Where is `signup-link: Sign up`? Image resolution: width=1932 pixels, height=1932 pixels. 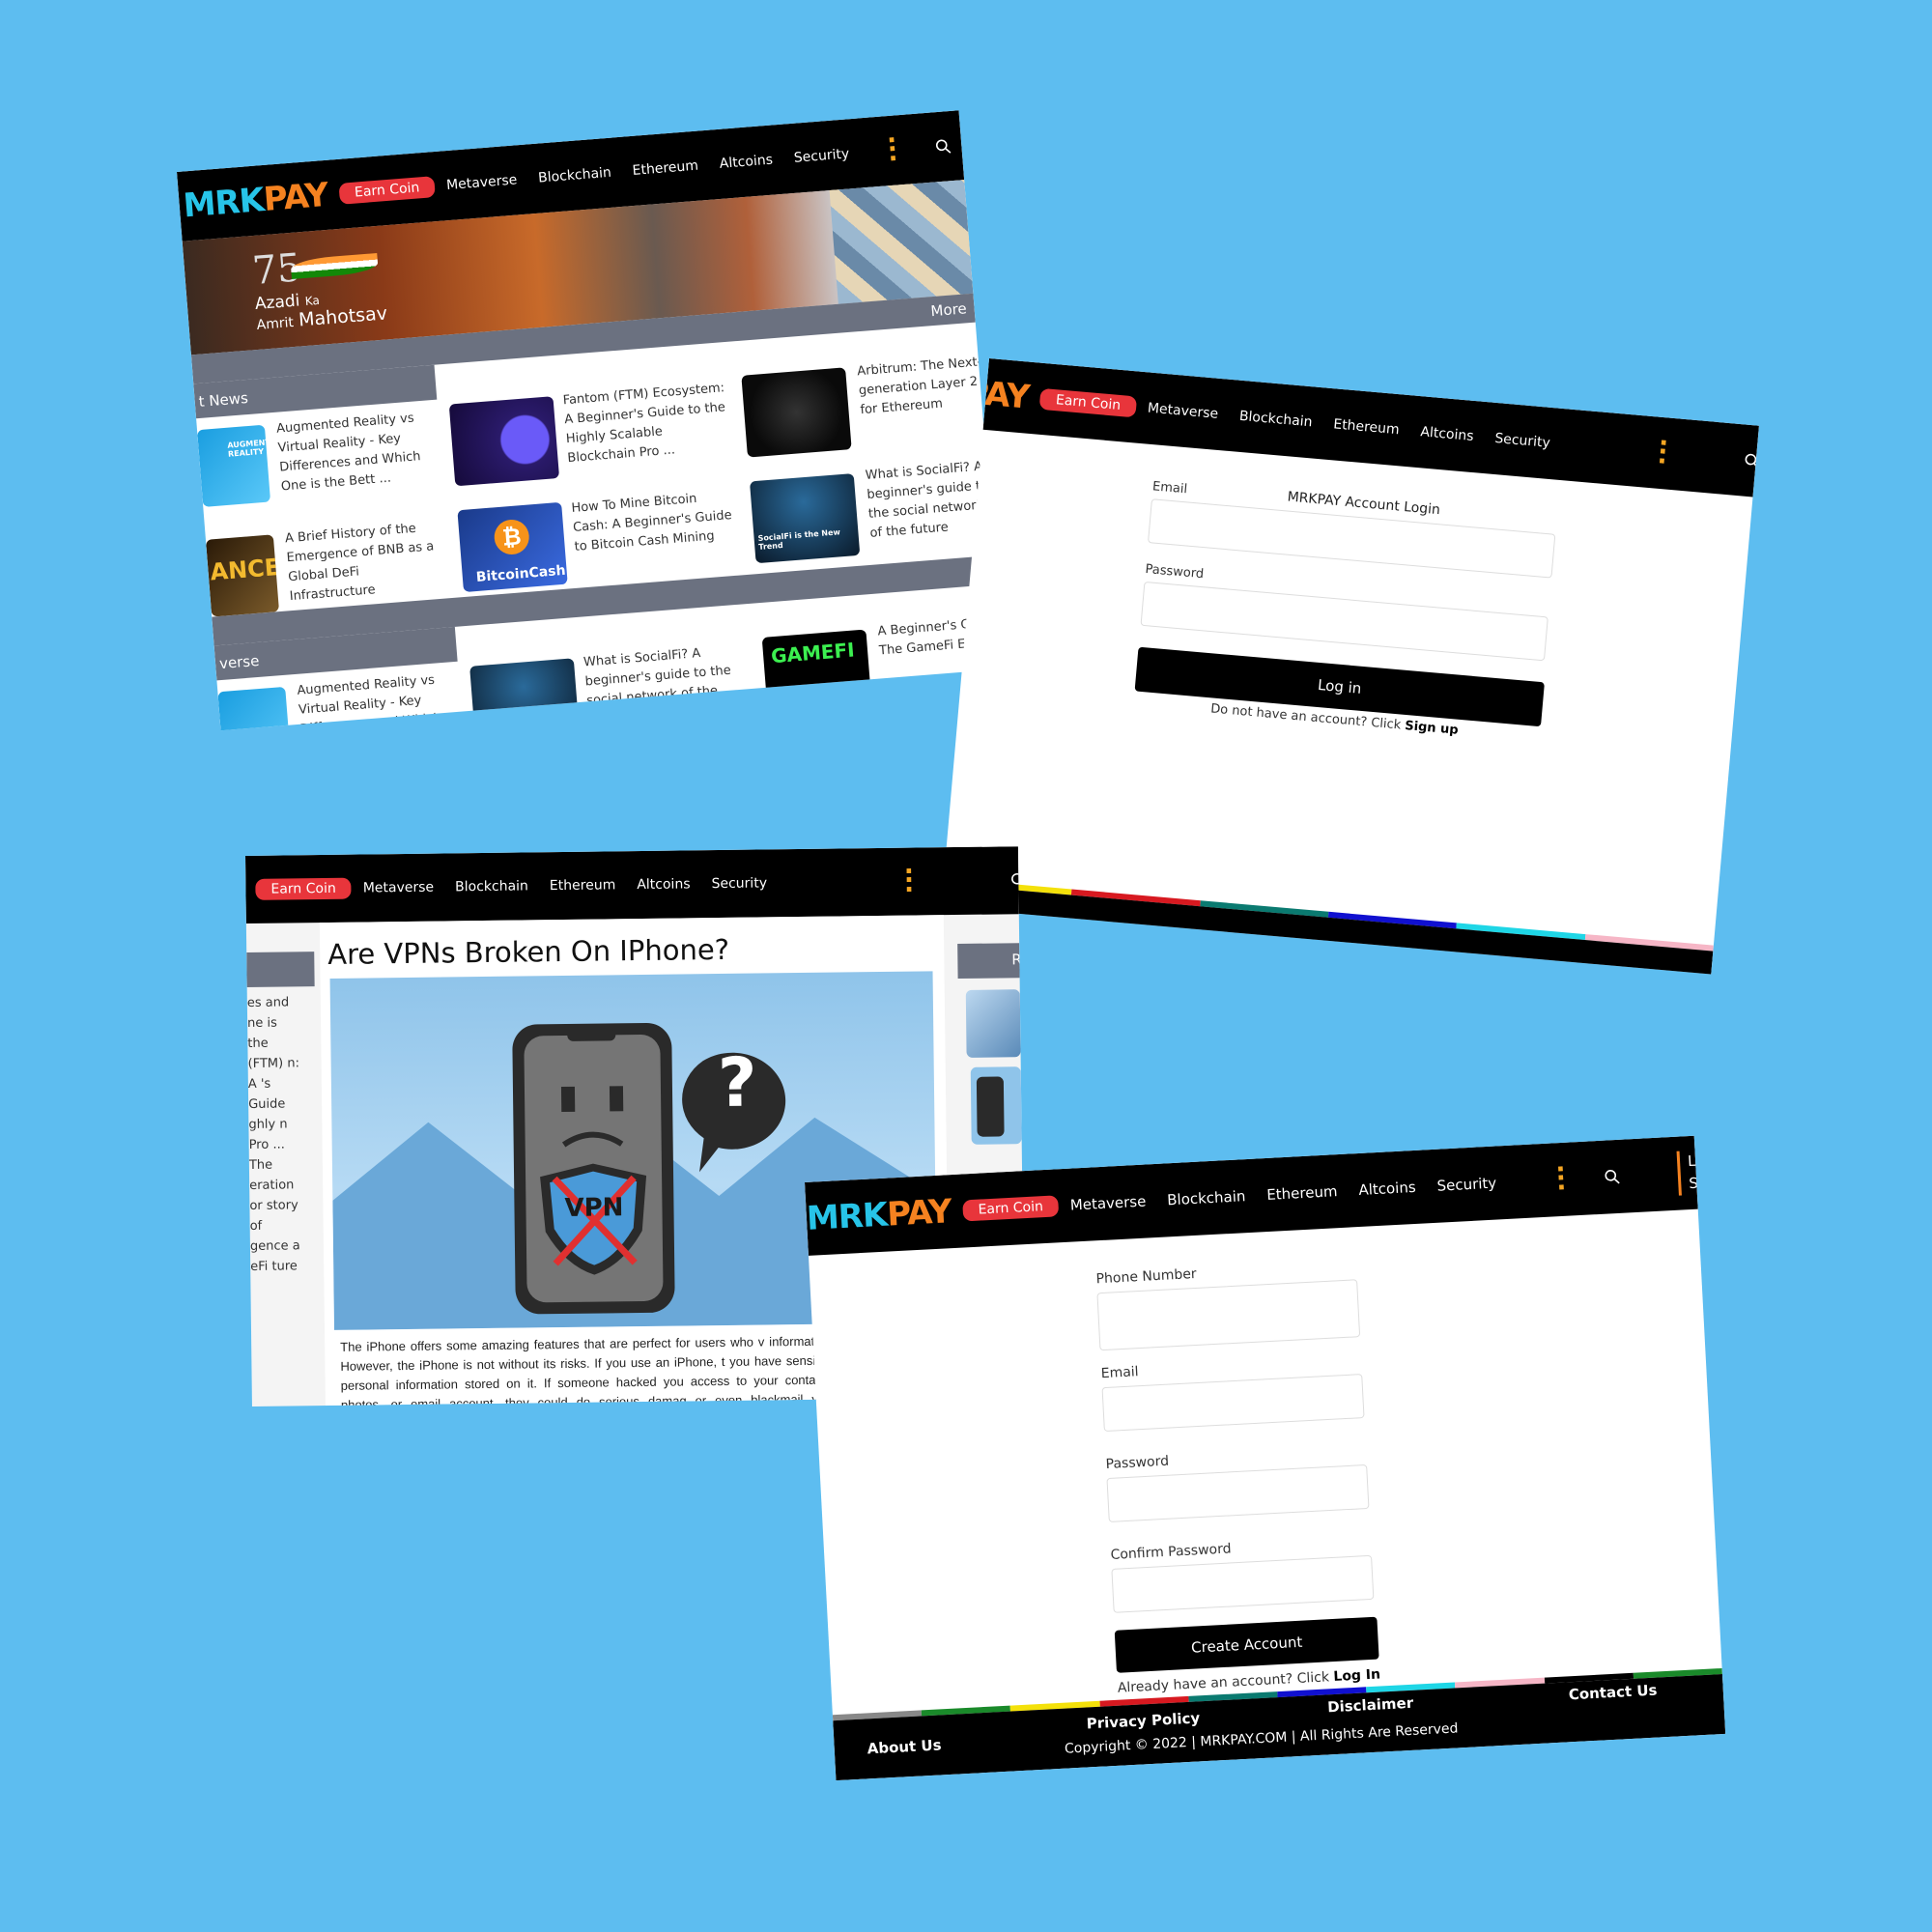
signup-link: Sign up is located at coordinates (1432, 728).